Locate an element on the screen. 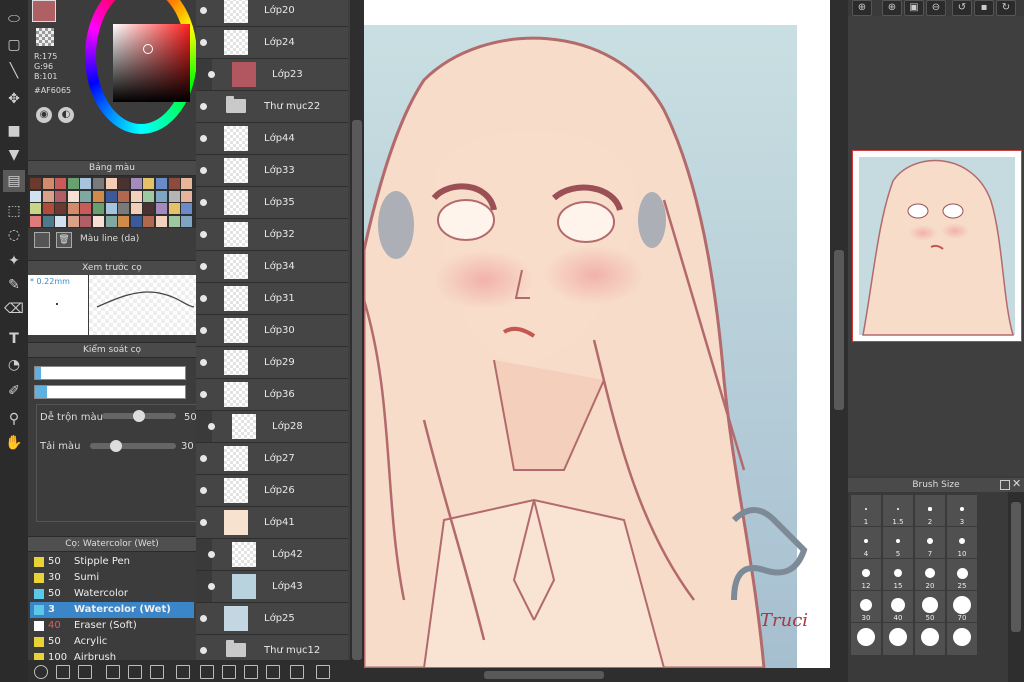 Image resolution: width=1024 pixels, height=682 pixels. blend-slider is located at coordinates (139, 416).